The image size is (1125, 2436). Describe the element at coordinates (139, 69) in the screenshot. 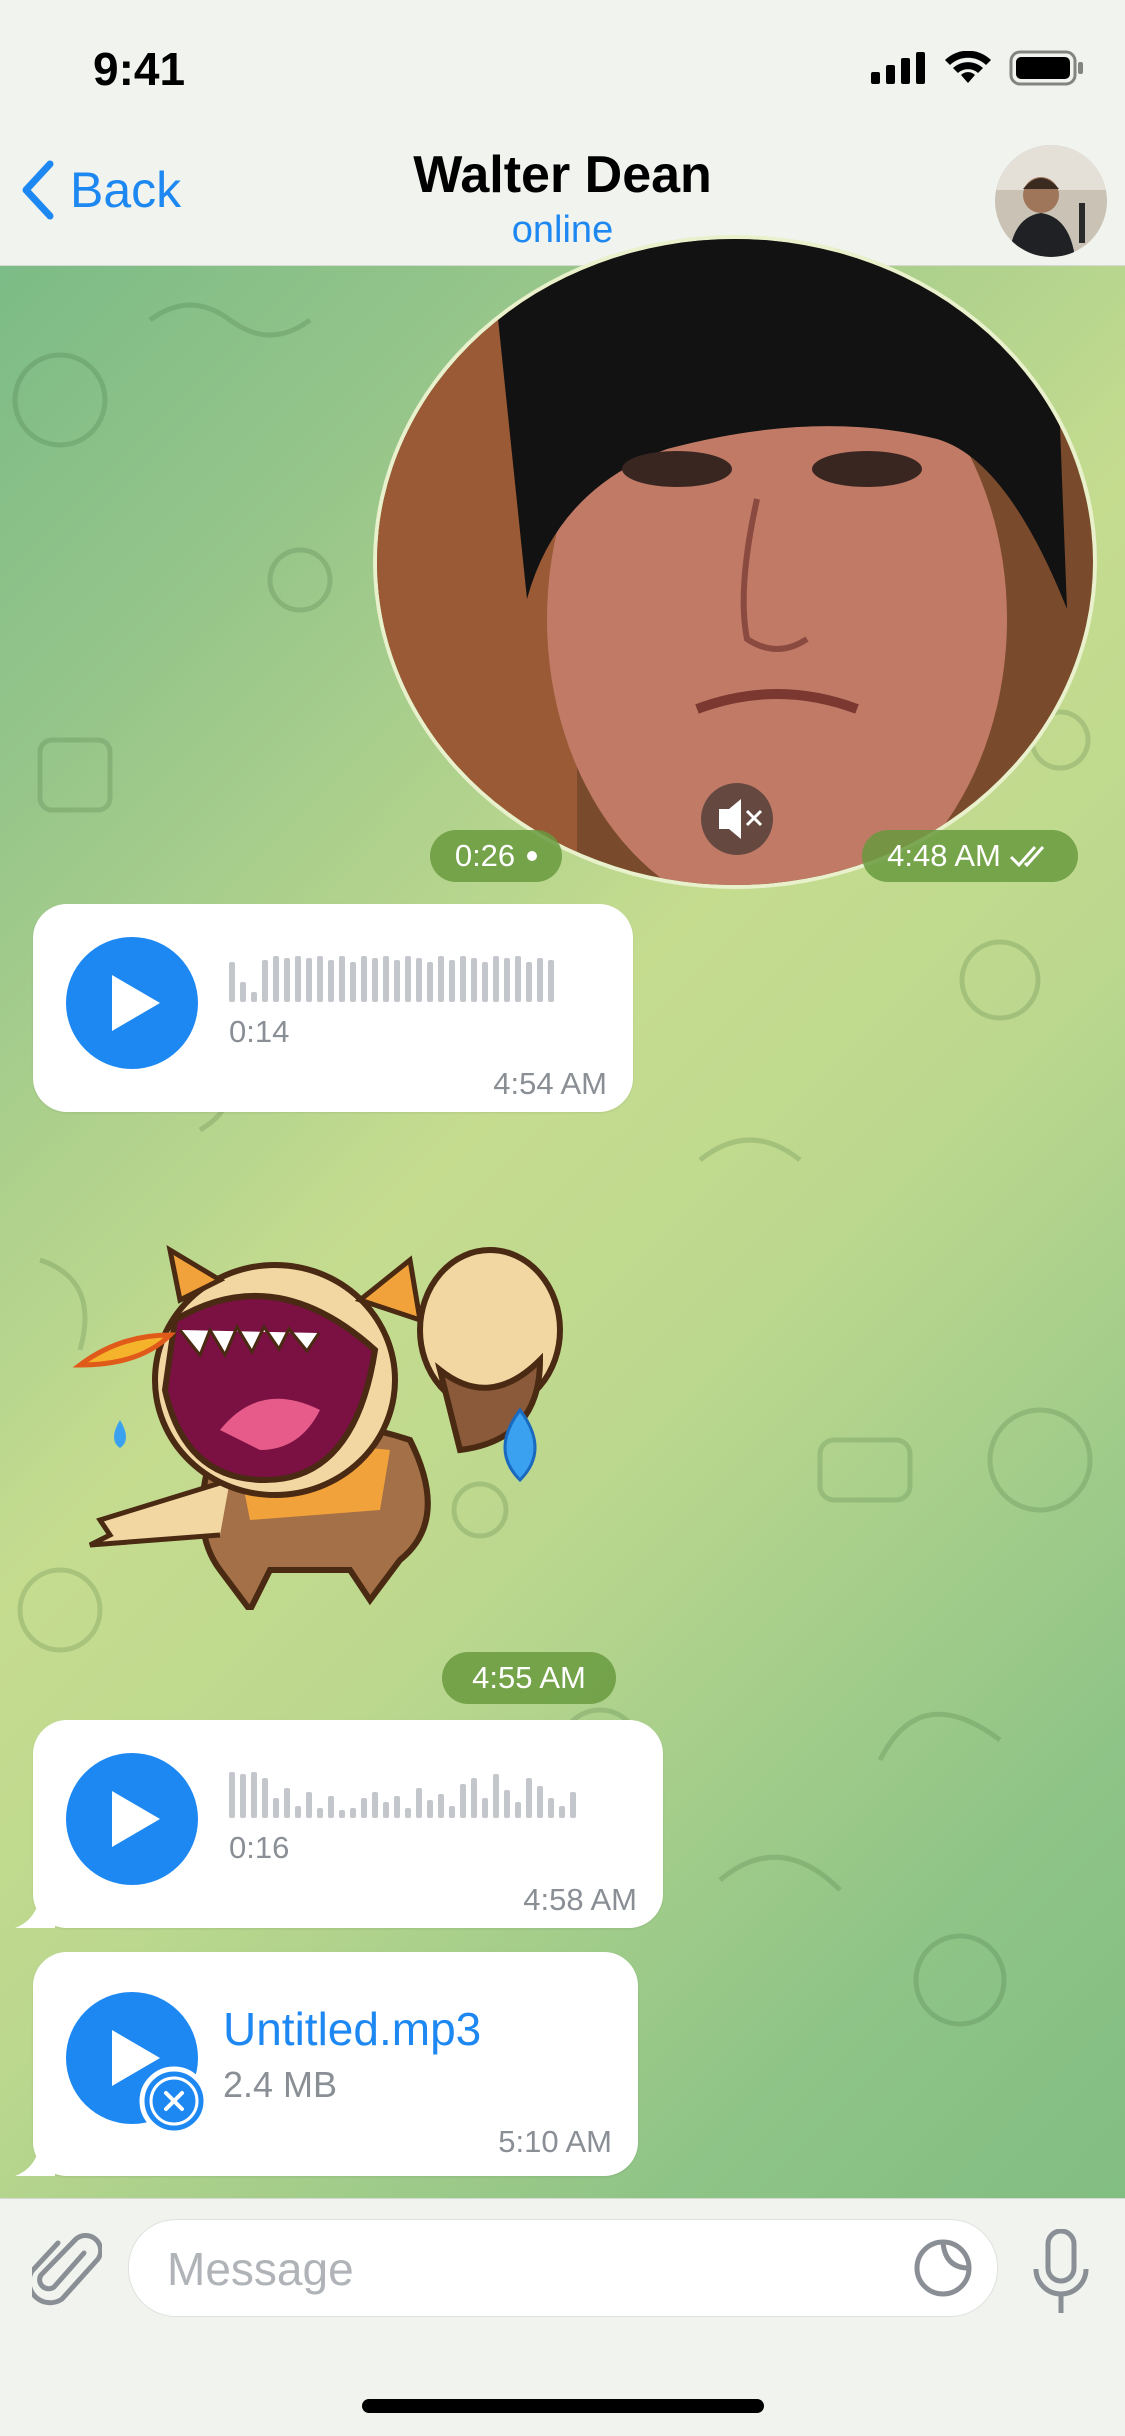

I see `status-time: 9:41` at that location.